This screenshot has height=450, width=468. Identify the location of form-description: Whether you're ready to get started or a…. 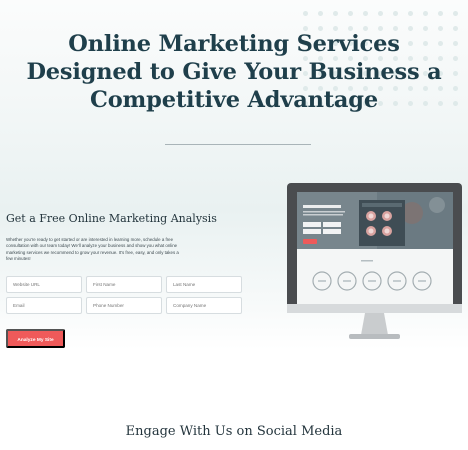
(92, 249).